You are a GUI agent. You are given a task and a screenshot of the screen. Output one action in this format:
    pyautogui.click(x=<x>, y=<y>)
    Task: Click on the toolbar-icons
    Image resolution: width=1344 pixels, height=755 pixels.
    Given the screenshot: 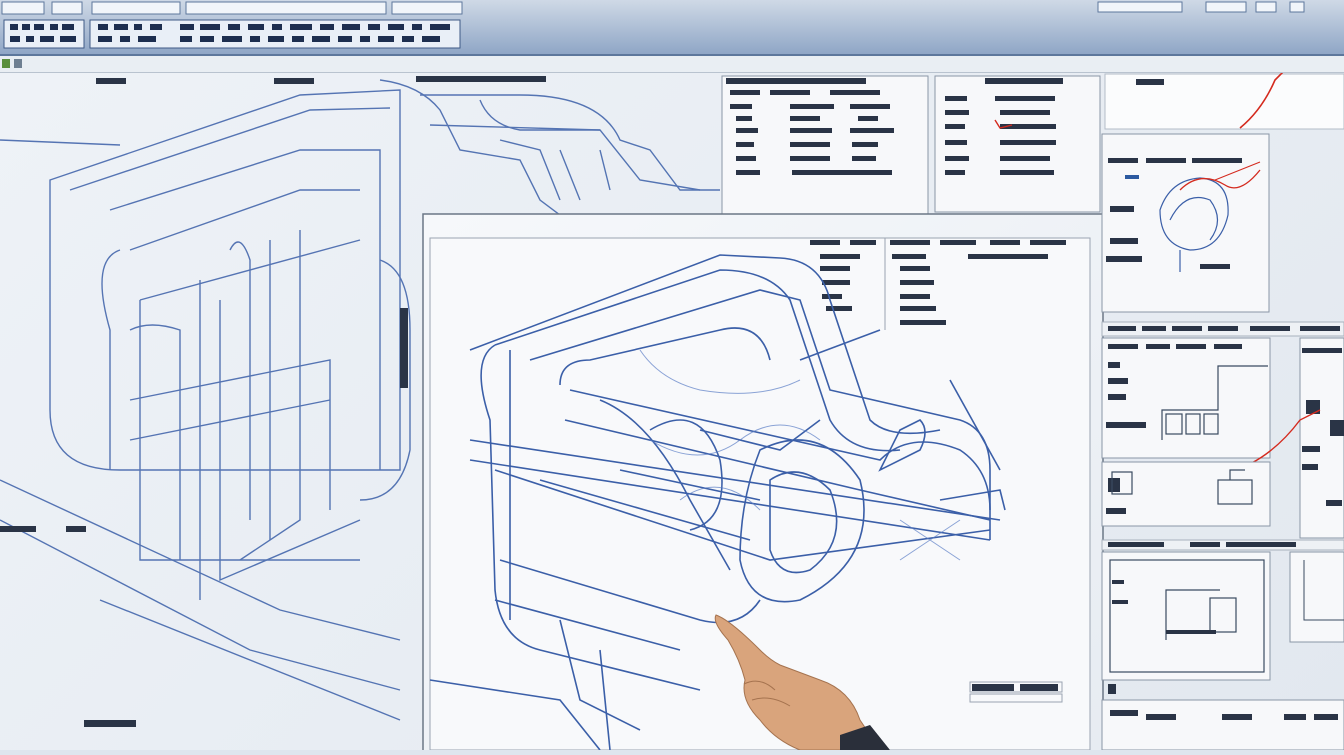 What is the action you would take?
    pyautogui.click(x=653, y=25)
    